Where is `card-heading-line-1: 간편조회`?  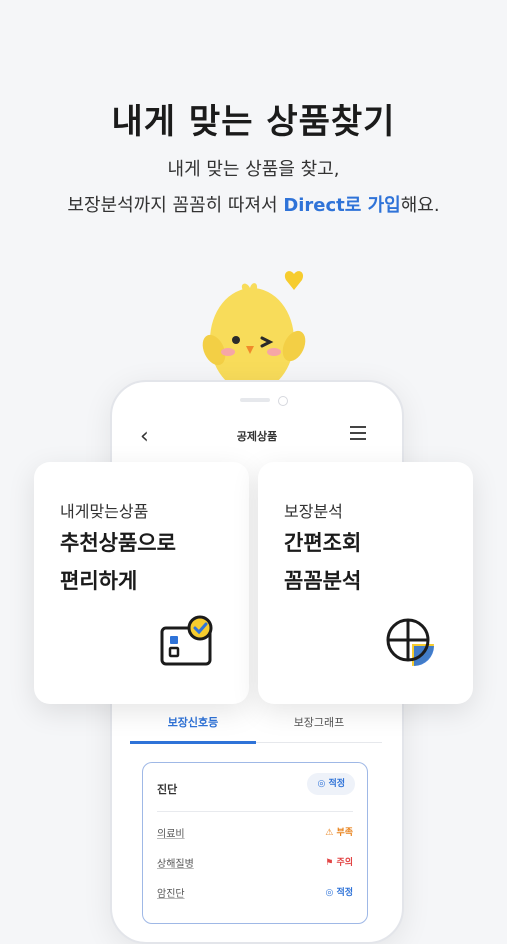
card-heading-line-1: 간편조회 is located at coordinates (323, 543).